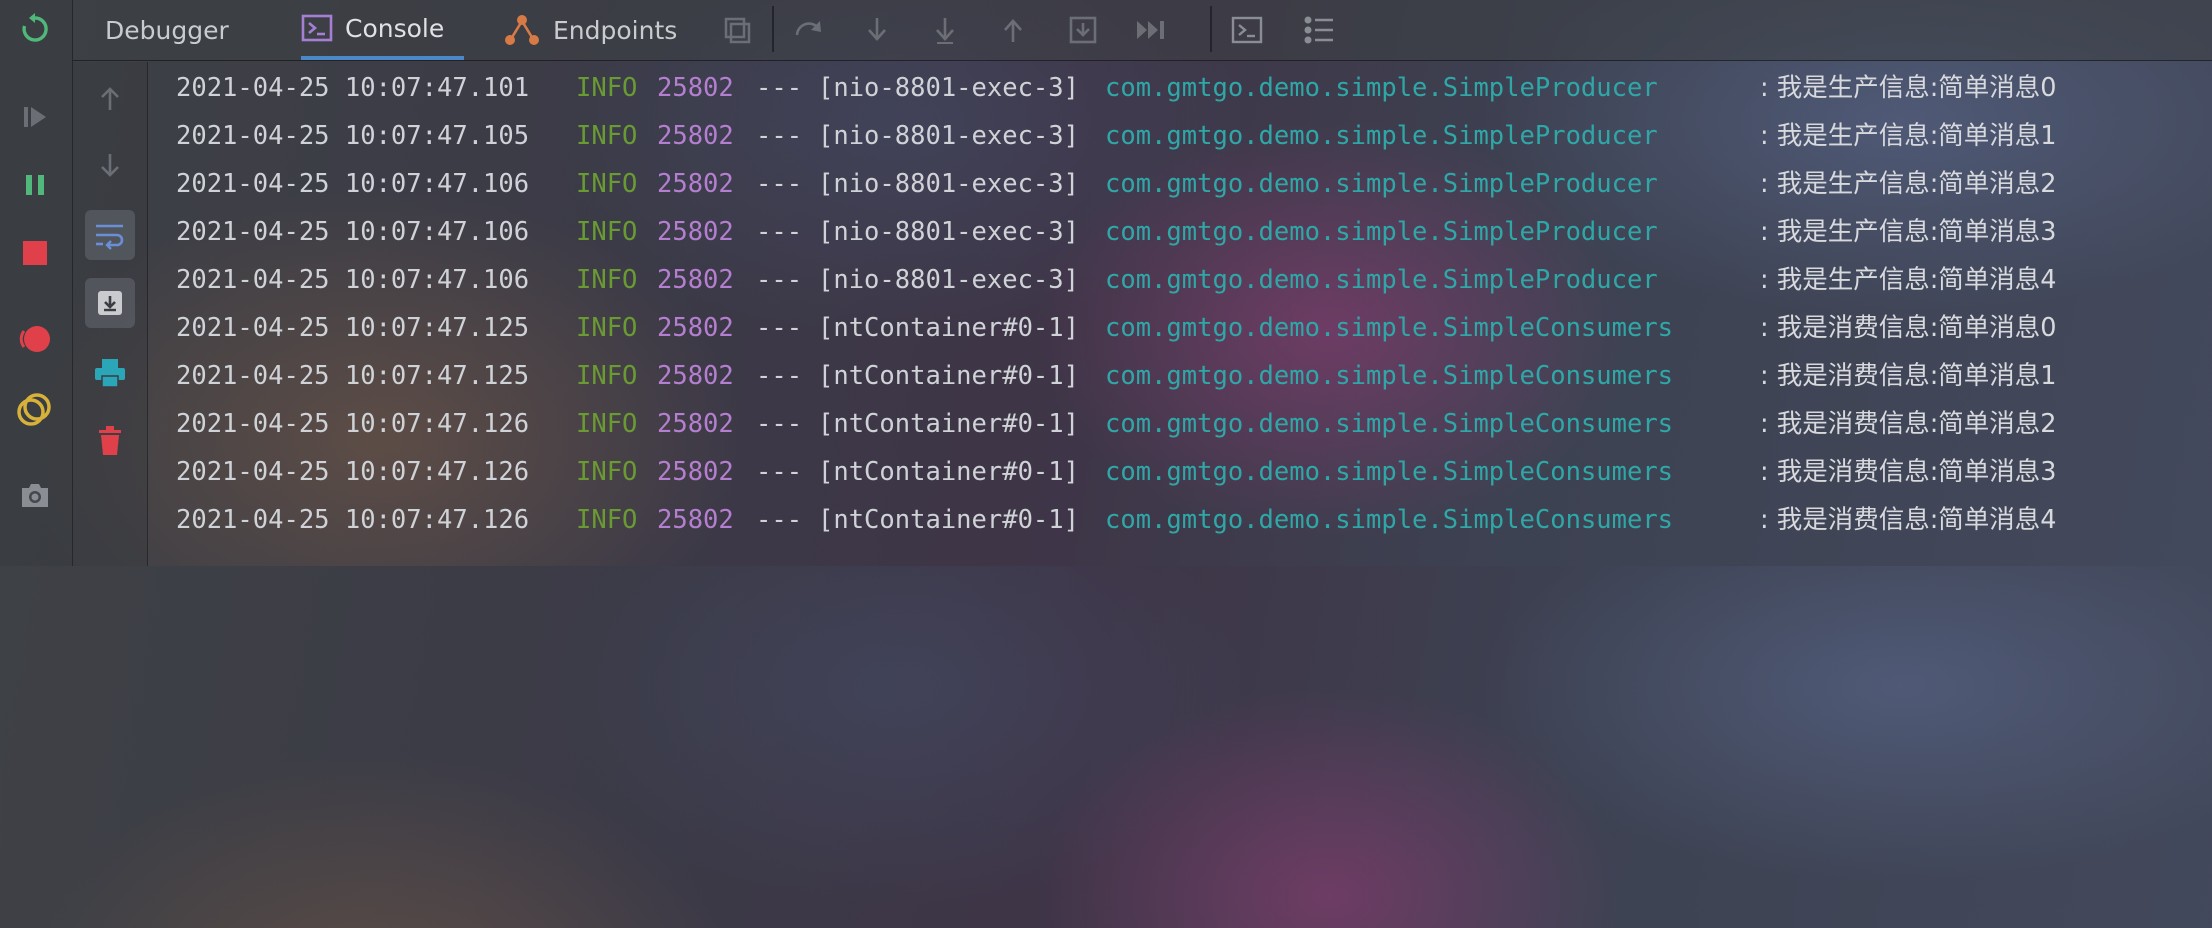 This screenshot has width=2212, height=928. Describe the element at coordinates (35, 185) in the screenshot. I see `pause-icon` at that location.